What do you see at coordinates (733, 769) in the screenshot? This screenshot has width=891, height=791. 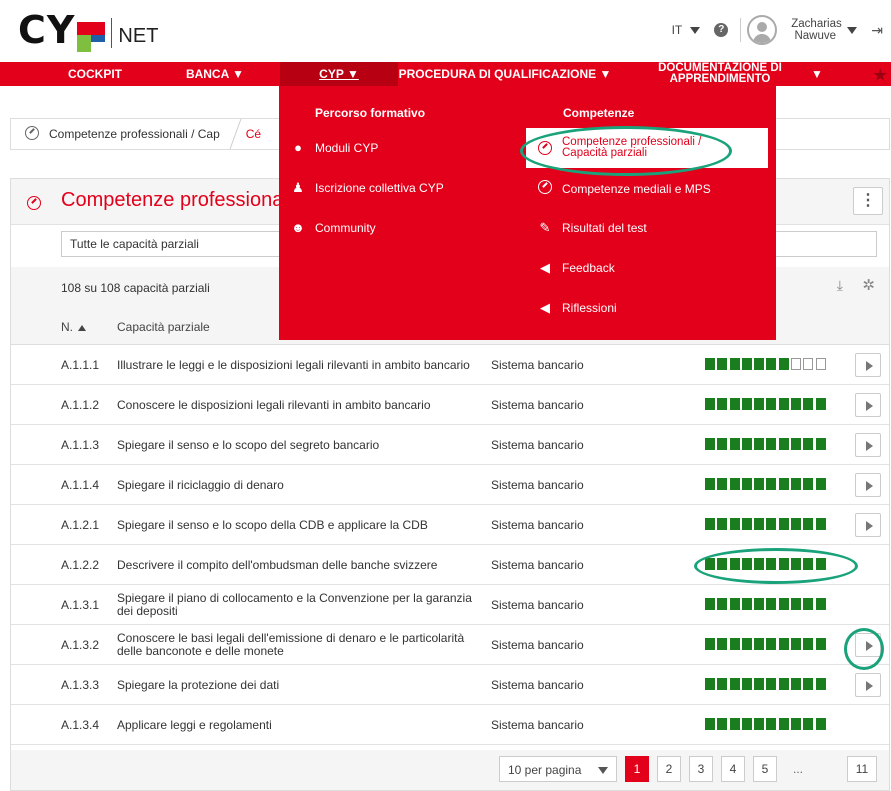 I see `page-4: 4` at bounding box center [733, 769].